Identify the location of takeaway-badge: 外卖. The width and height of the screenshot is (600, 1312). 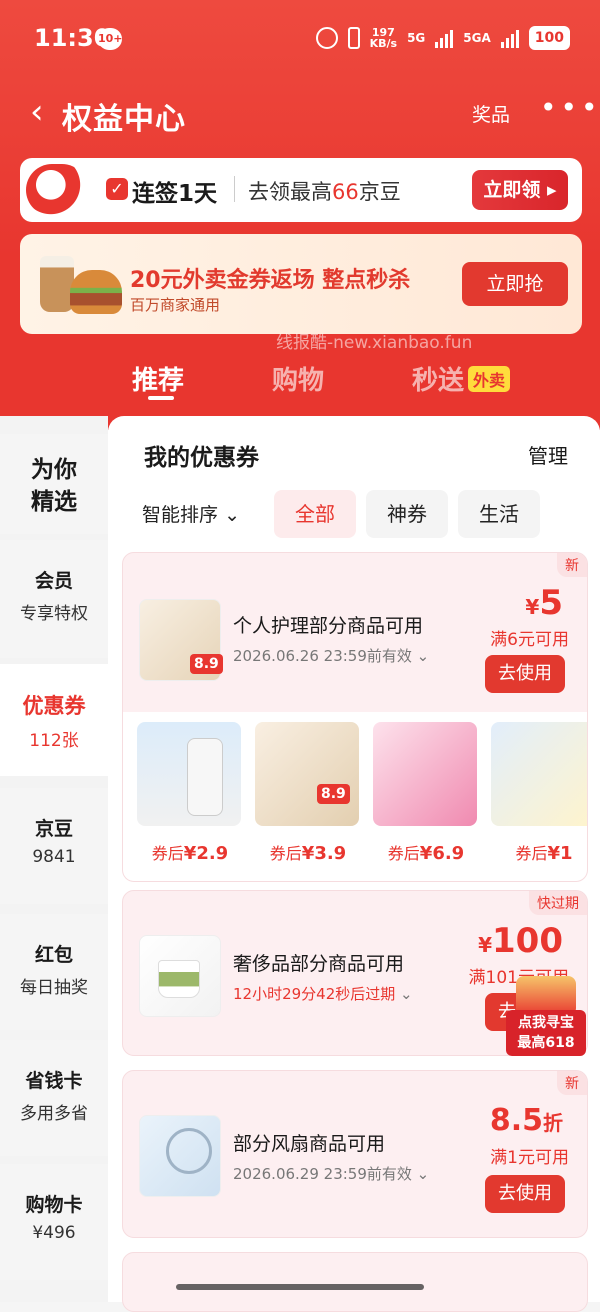
(489, 379).